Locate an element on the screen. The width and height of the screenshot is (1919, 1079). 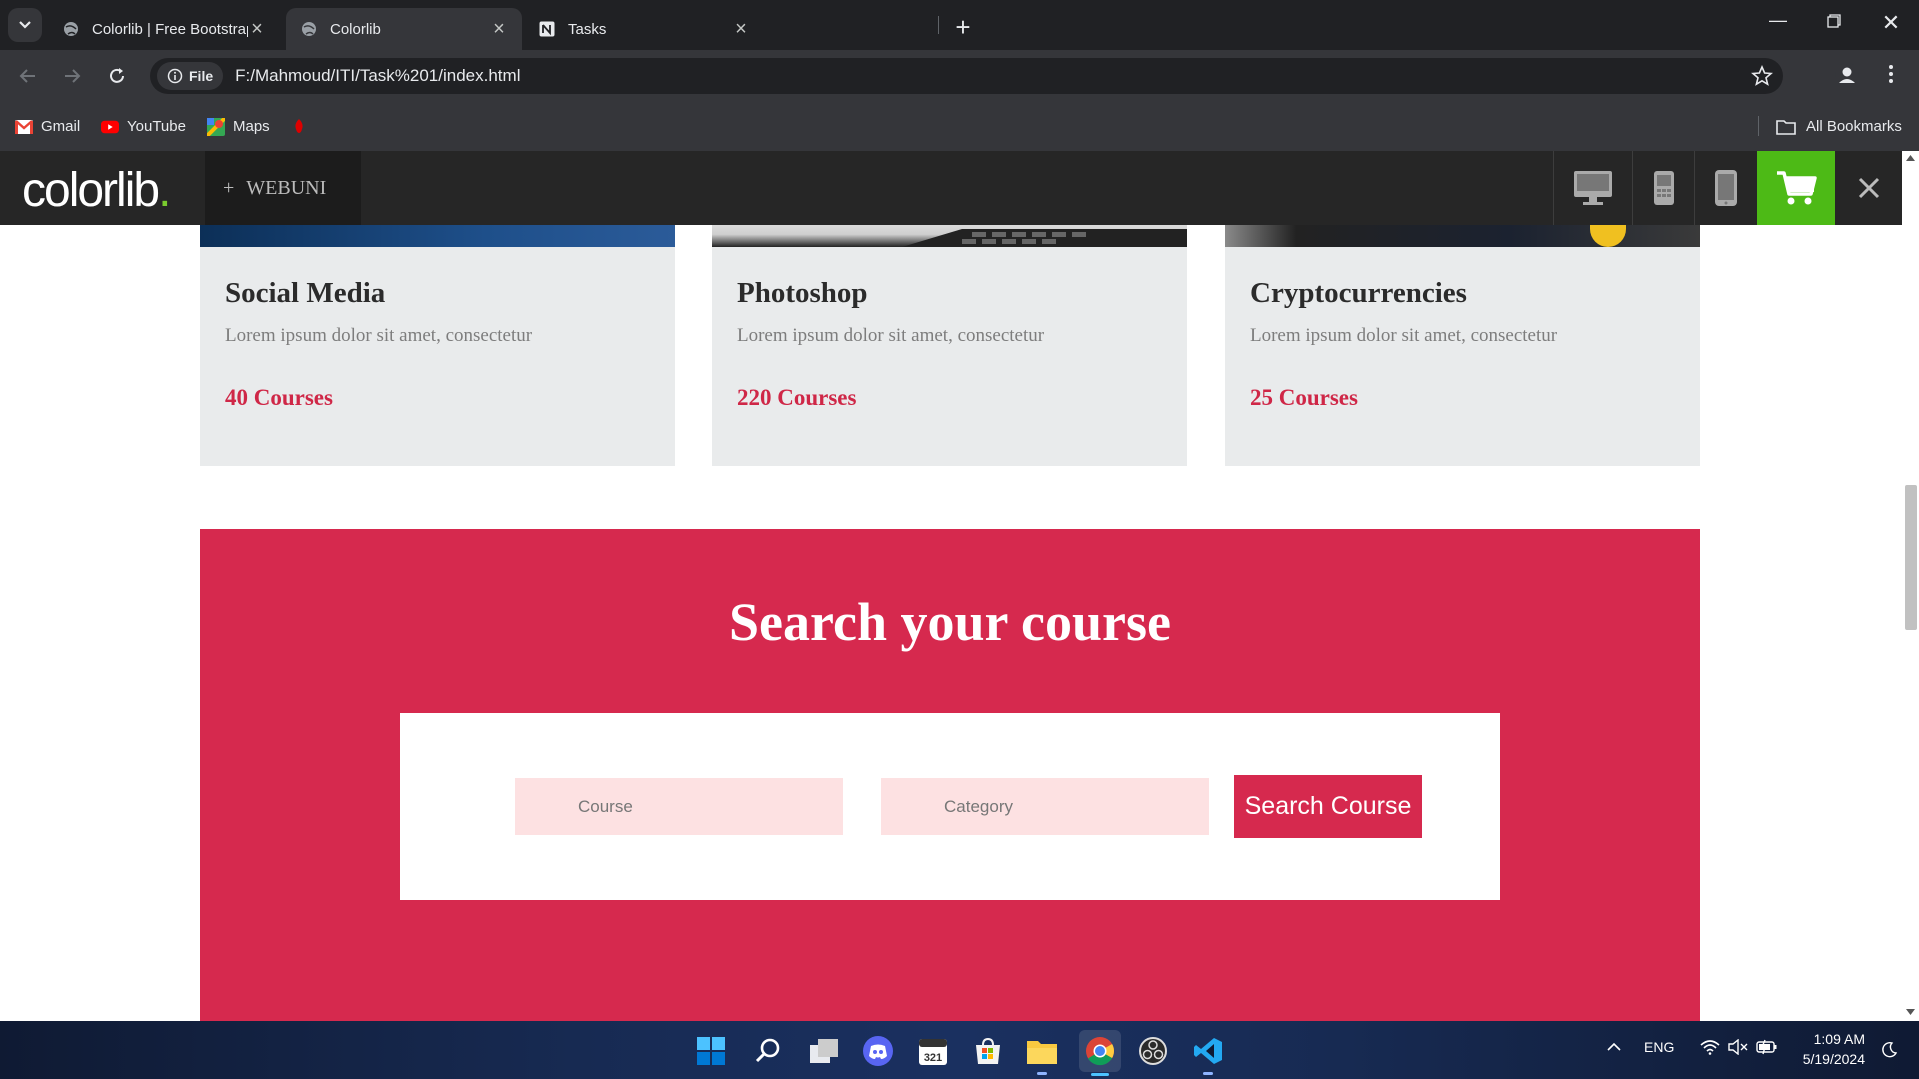
search-section-title: Search your course is located at coordinates (950, 622).